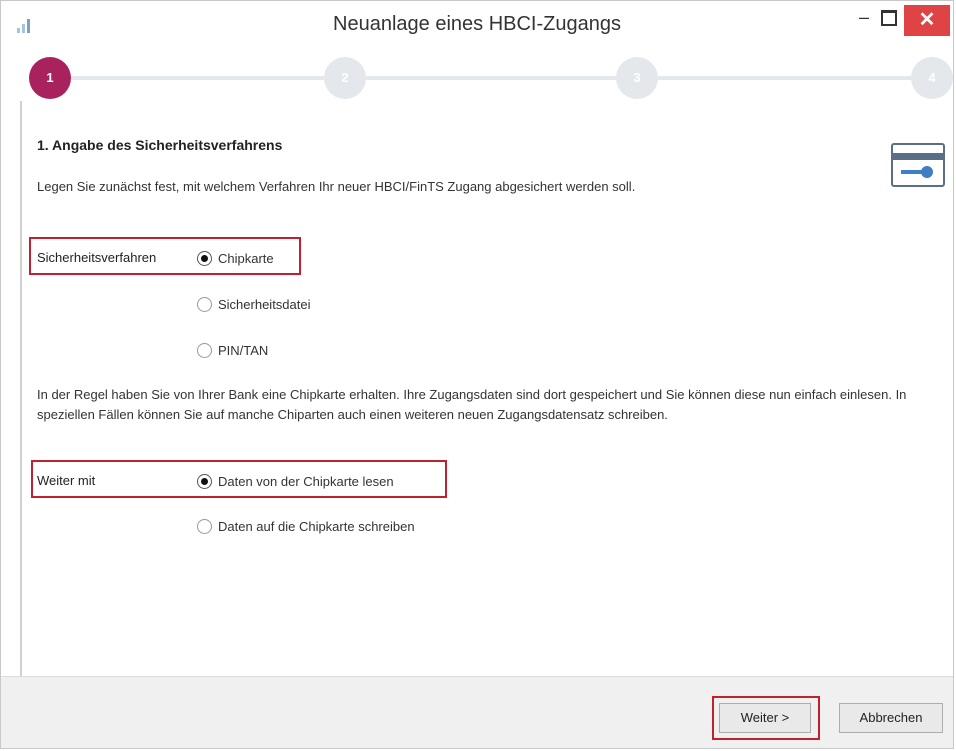  What do you see at coordinates (477, 712) in the screenshot?
I see `dialog-footer: Weiter > Abbrechen` at bounding box center [477, 712].